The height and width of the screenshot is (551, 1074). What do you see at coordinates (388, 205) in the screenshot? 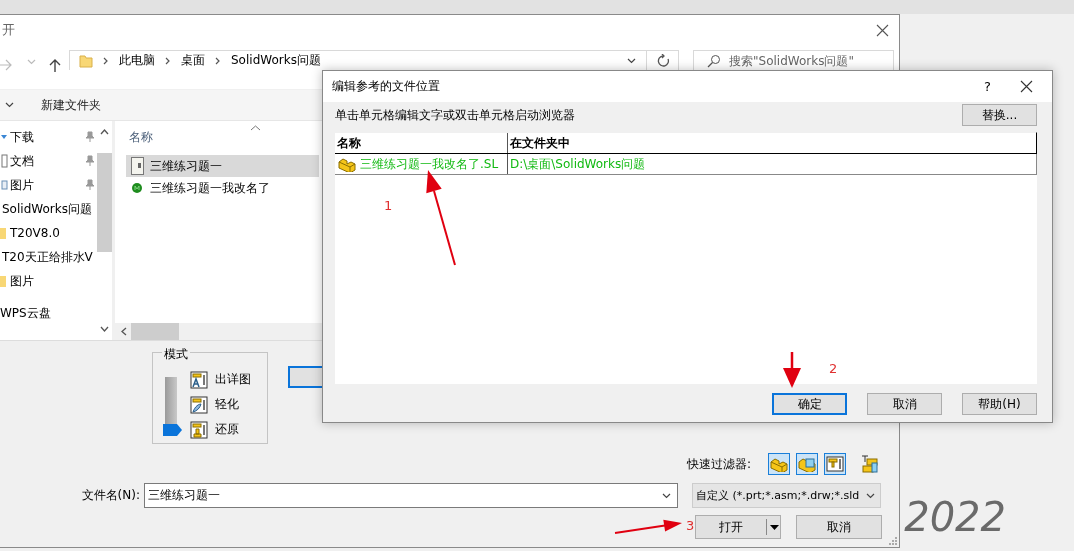
I see `step-number: 1` at bounding box center [388, 205].